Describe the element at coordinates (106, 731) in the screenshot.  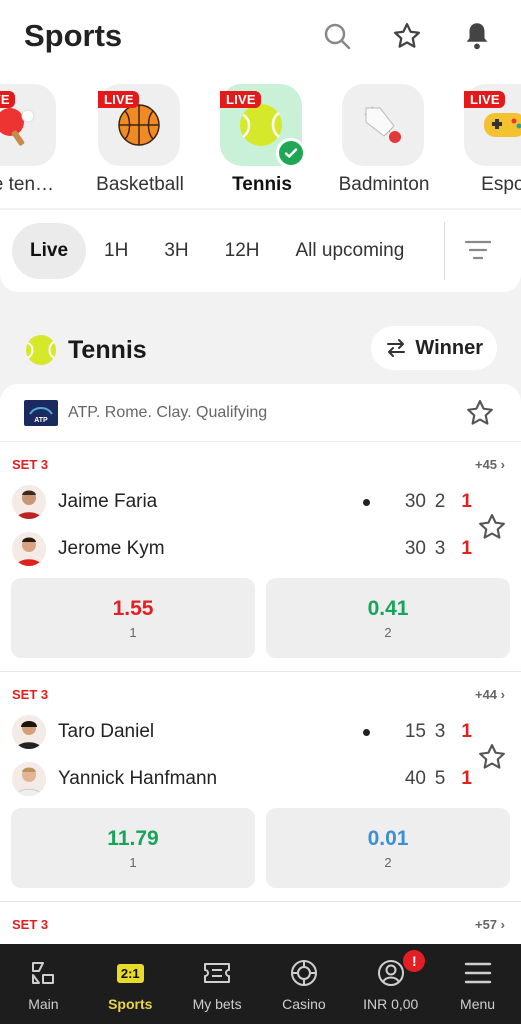
I see `player-name: Taro Daniel` at that location.